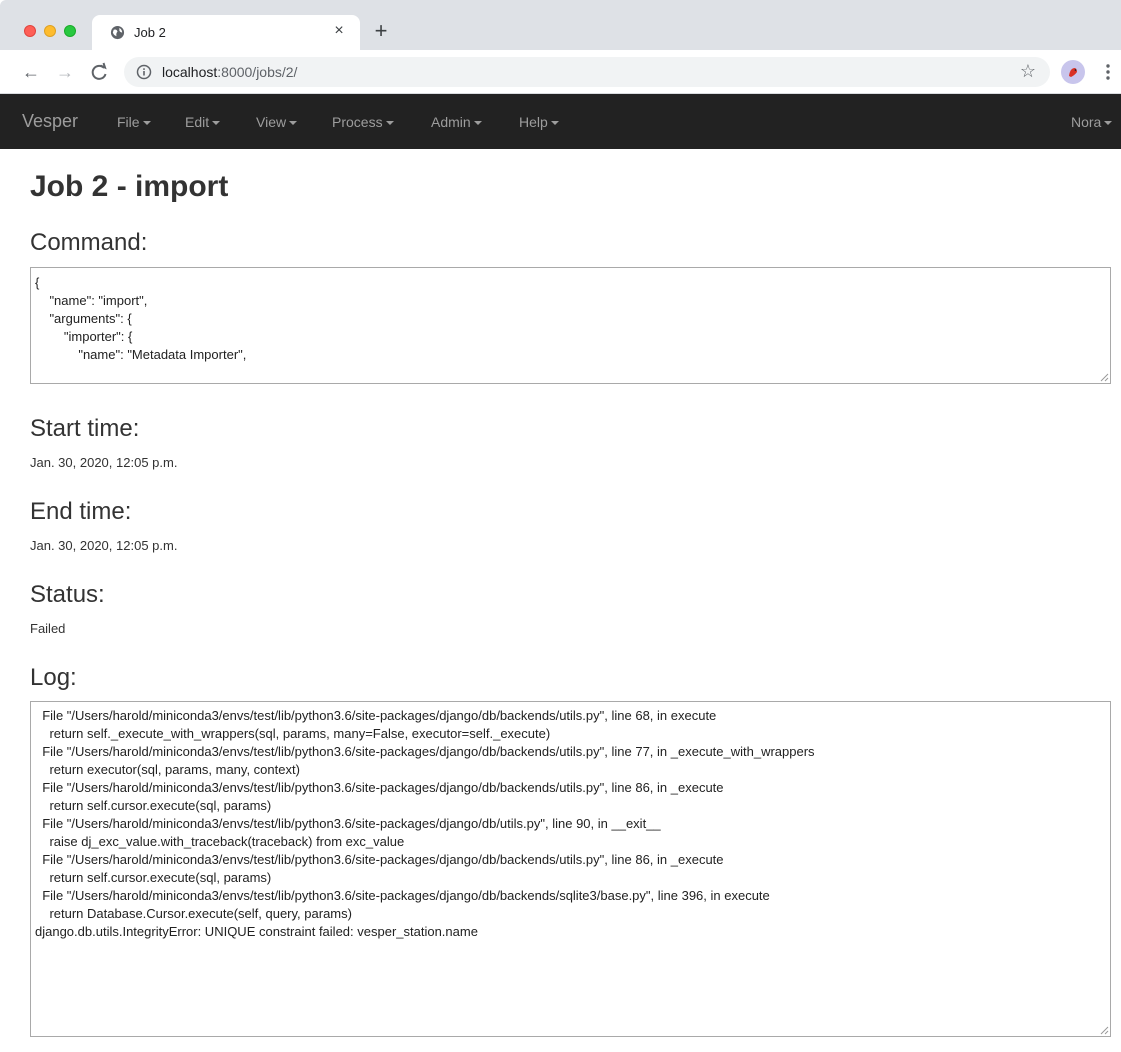 The height and width of the screenshot is (1052, 1121). What do you see at coordinates (50, 31) in the screenshot?
I see `minimize-window-button` at bounding box center [50, 31].